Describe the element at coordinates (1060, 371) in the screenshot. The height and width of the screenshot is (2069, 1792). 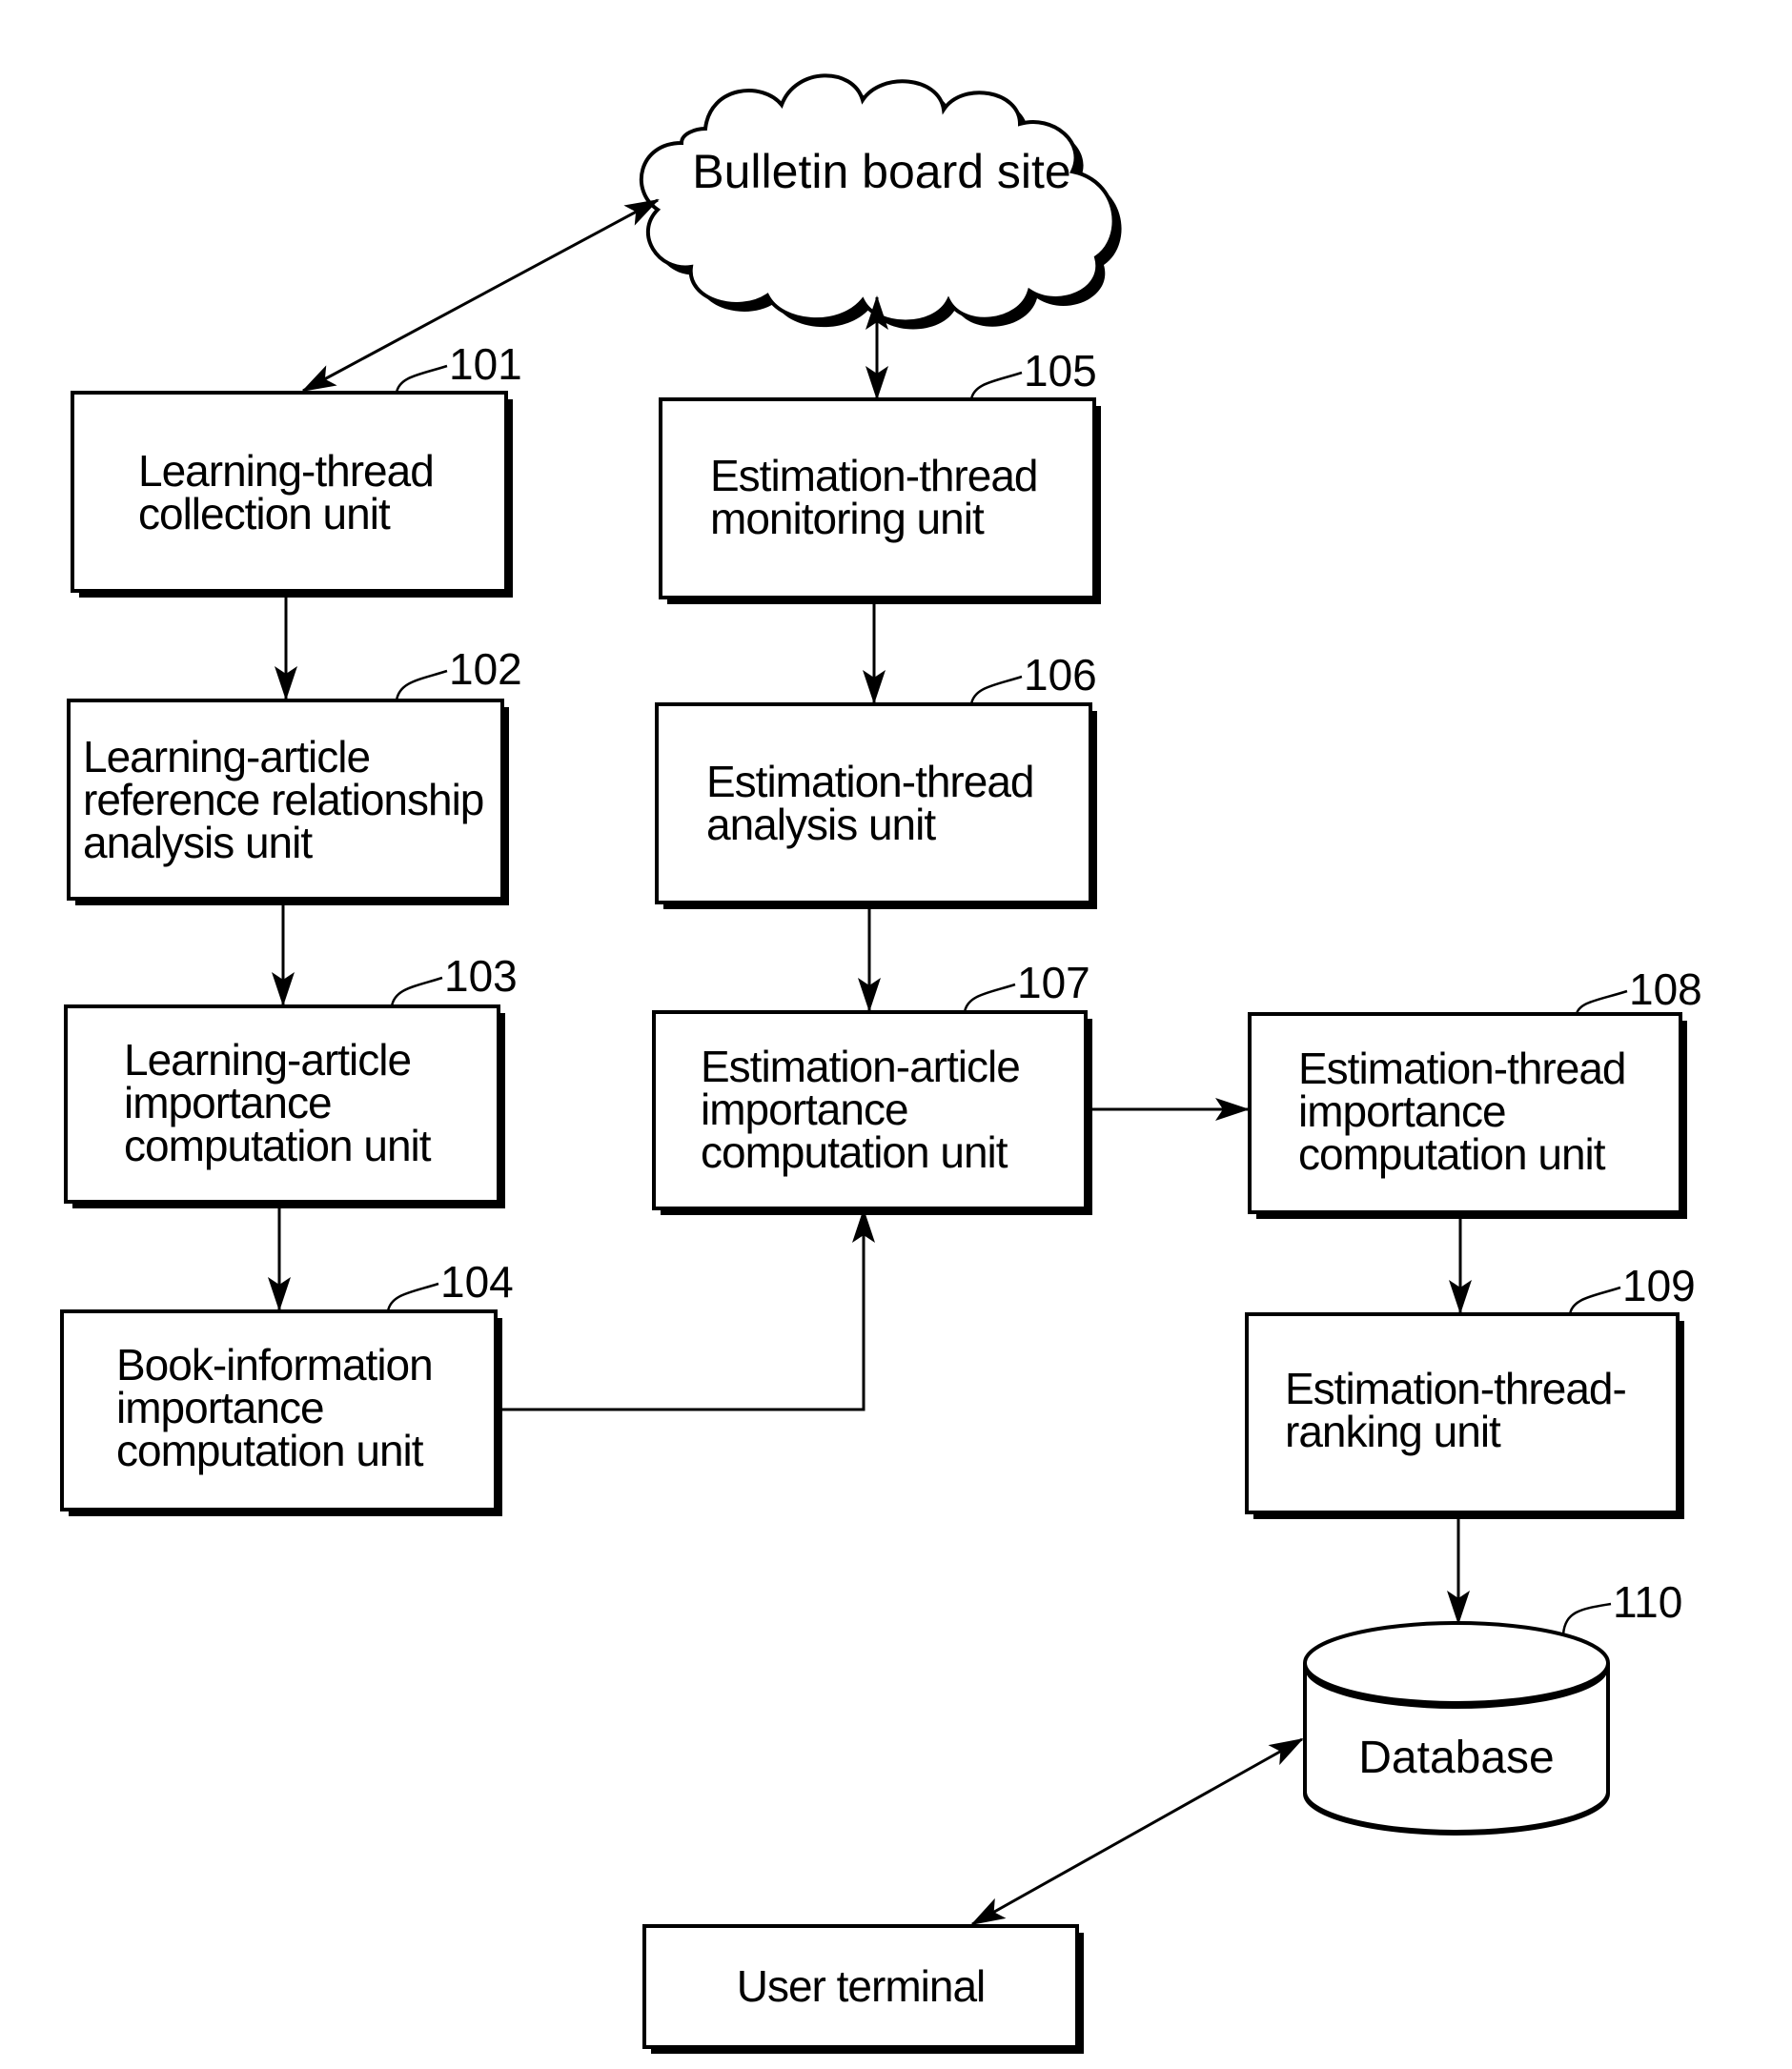
I see `ref-number-105: 105` at that location.